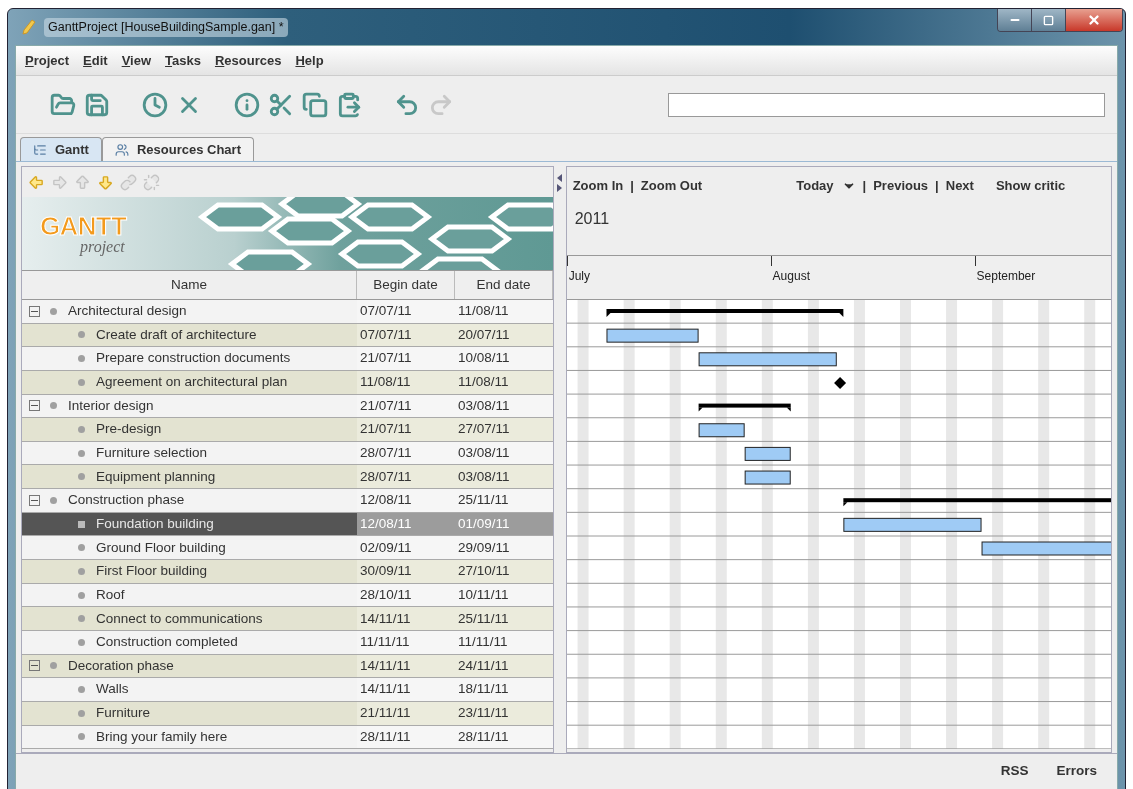 The height and width of the screenshot is (789, 1133). I want to click on begin-date: 28/11/11, so click(406, 737).